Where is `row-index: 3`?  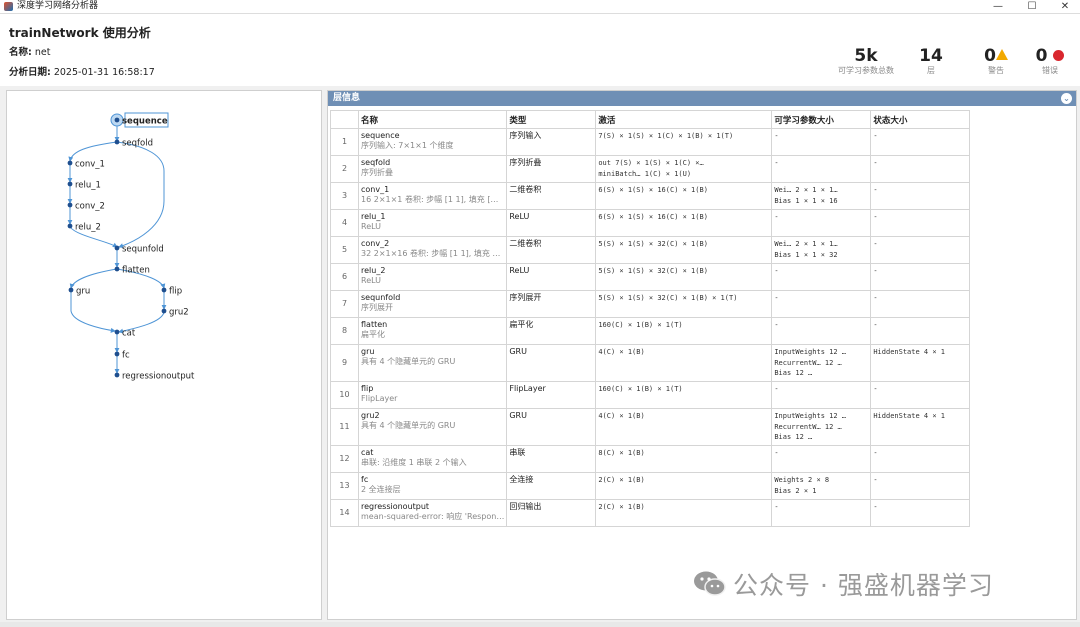
row-index: 3 is located at coordinates (344, 195).